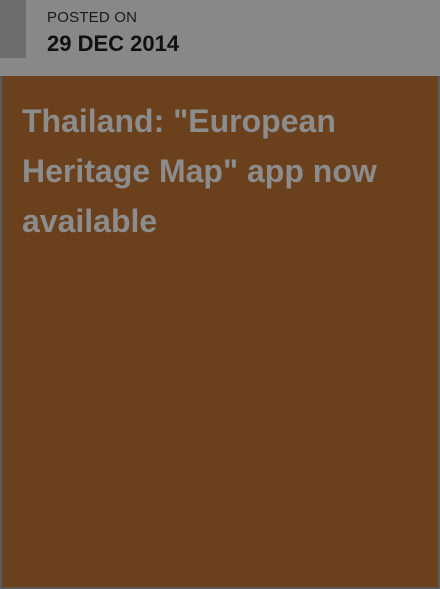 This screenshot has width=440, height=589. What do you see at coordinates (220, 38) in the screenshot?
I see `post-date-header: POSTED ON 29 DEC 2014` at bounding box center [220, 38].